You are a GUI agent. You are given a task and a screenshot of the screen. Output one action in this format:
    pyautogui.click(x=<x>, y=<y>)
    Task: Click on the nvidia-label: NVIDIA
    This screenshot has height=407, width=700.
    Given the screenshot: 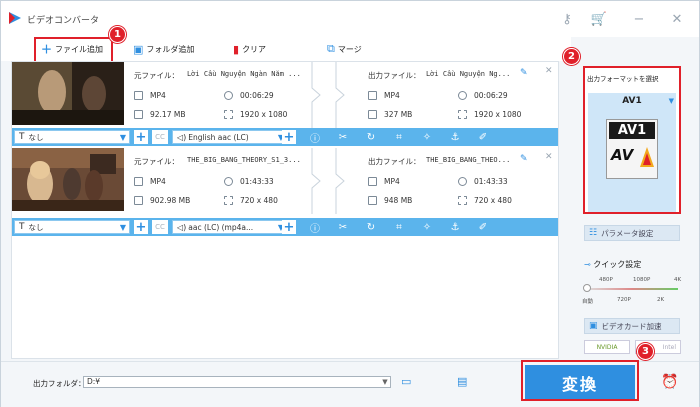 What is the action you would take?
    pyautogui.click(x=607, y=347)
    